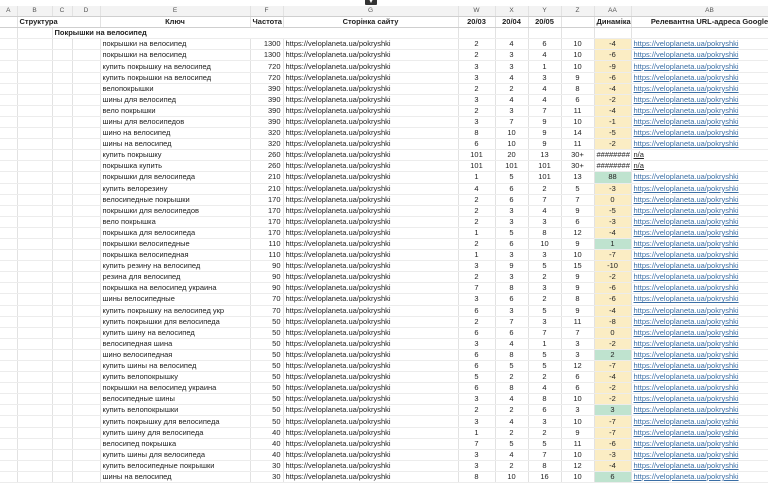  I want to click on keyword-cell: велосипедные покрышки, so click(175, 200).